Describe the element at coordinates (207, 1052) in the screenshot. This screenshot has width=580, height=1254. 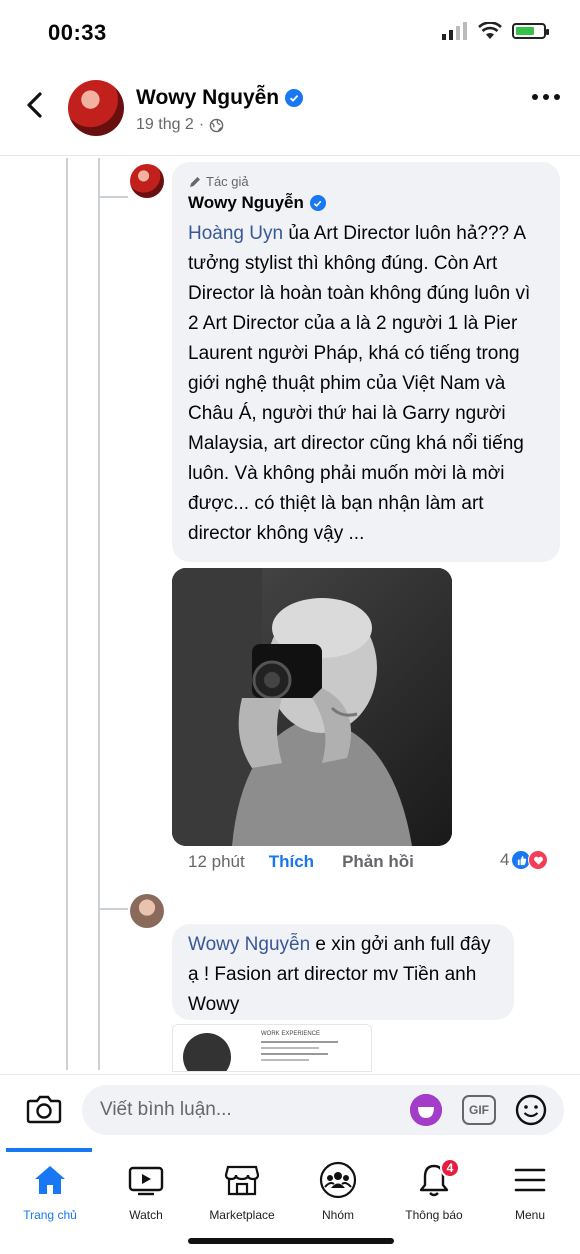
I see `attachment-thumb` at that location.